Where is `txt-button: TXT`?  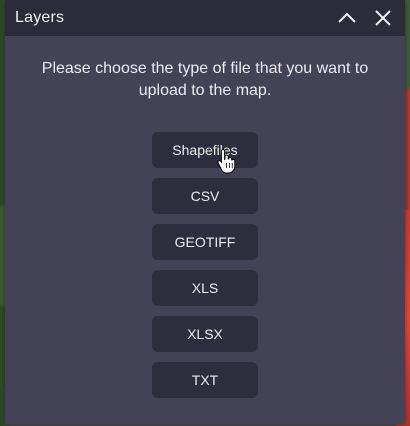 txt-button: TXT is located at coordinates (205, 380).